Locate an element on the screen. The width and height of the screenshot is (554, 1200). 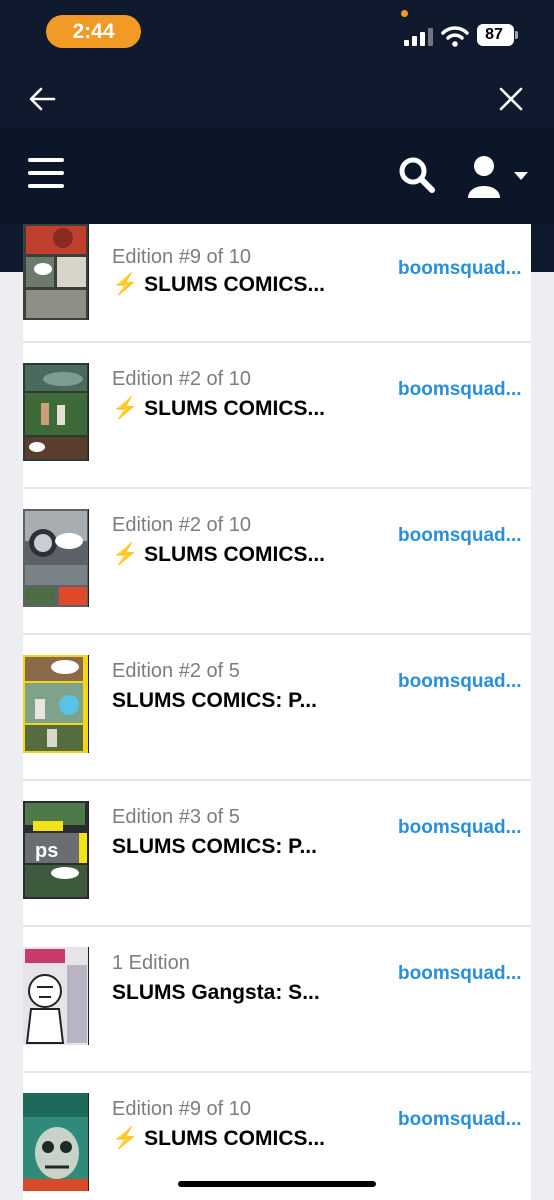
home-indicator is located at coordinates (277, 1184).